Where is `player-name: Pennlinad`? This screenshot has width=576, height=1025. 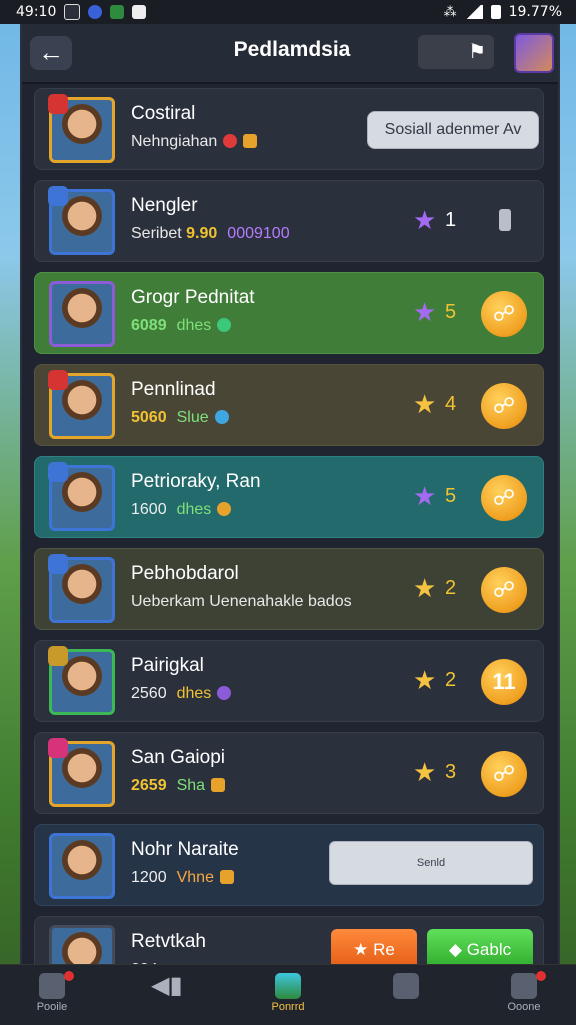 player-name: Pennlinad is located at coordinates (173, 389).